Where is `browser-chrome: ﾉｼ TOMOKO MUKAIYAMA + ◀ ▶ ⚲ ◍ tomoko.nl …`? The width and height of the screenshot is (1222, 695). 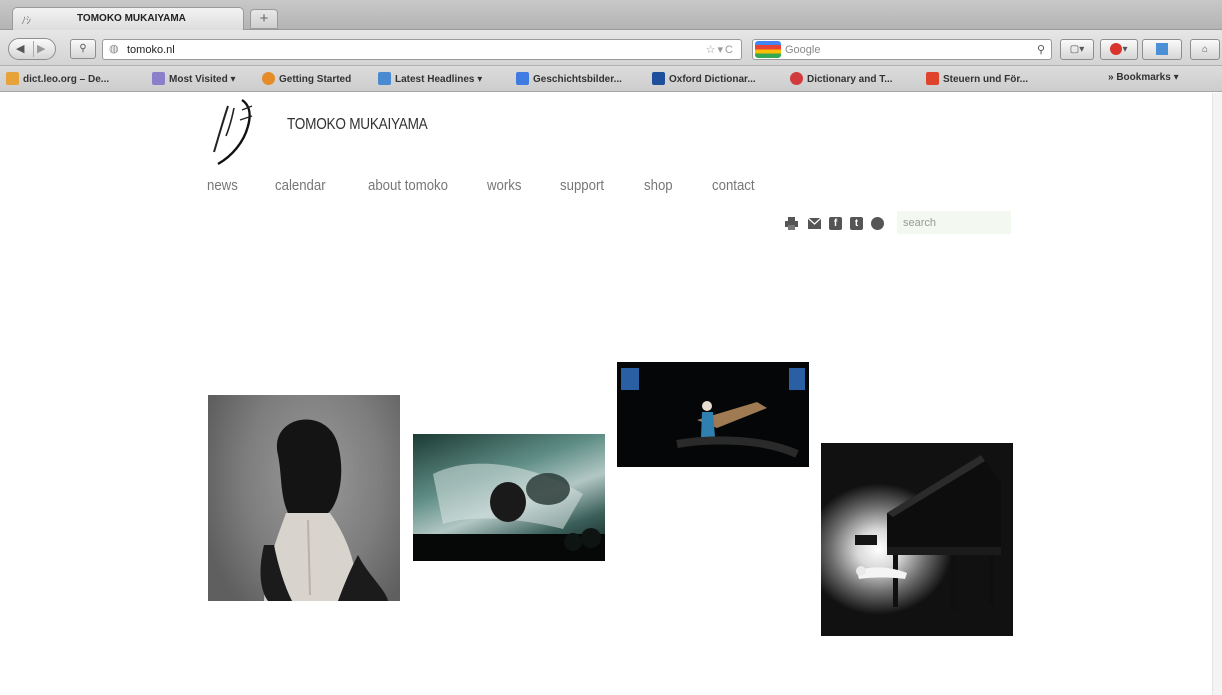 browser-chrome: ﾉｼ TOMOKO MUKAIYAMA + ◀ ▶ ⚲ ◍ tomoko.nl … is located at coordinates (611, 46).